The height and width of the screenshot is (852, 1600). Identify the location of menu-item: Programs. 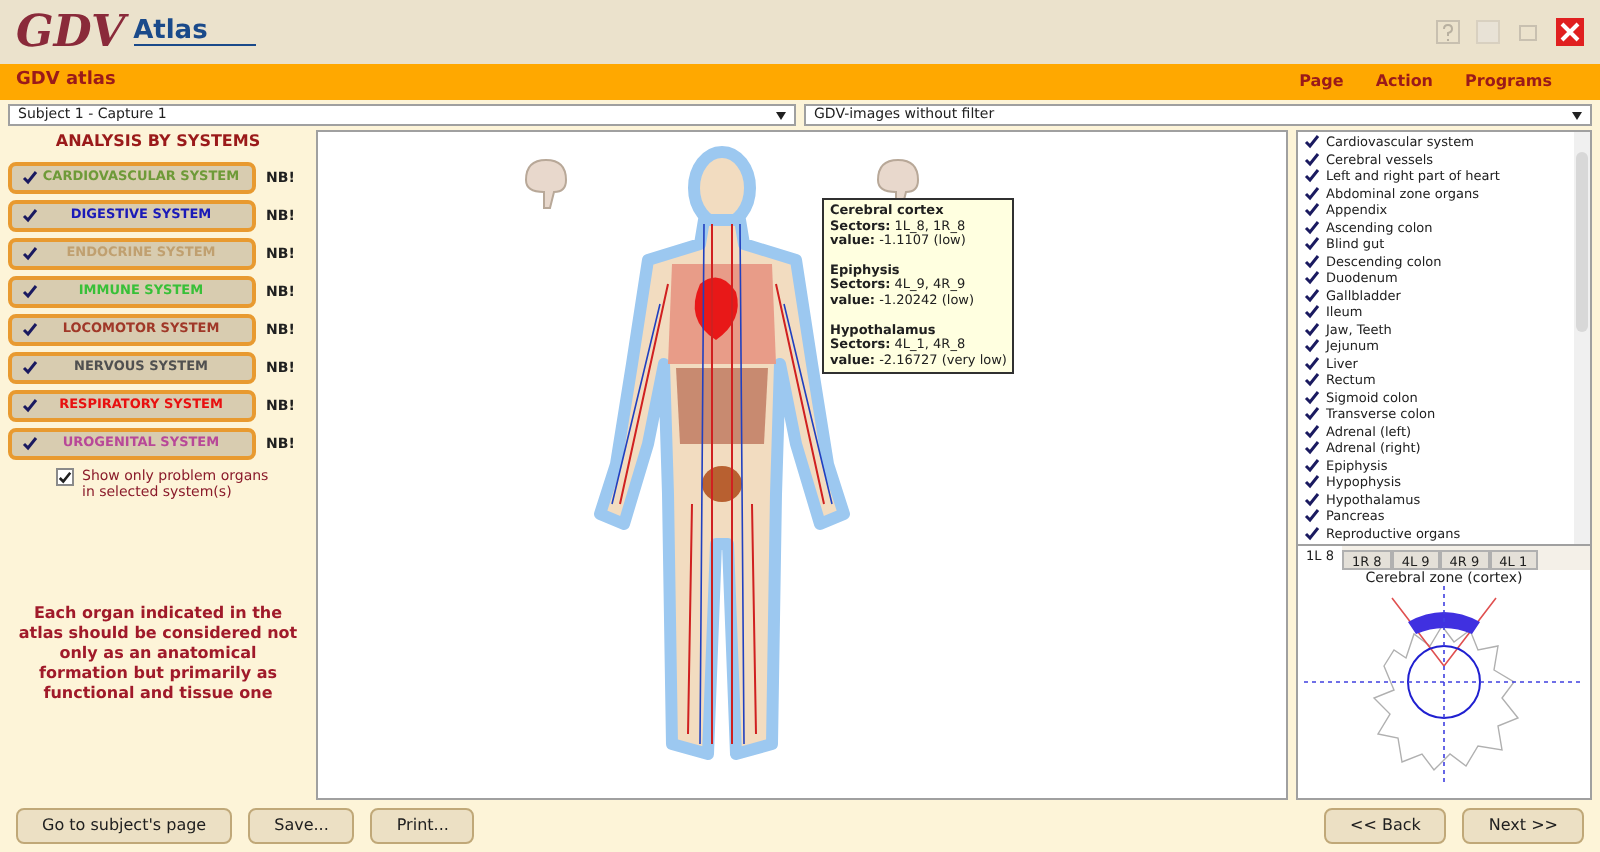
(1508, 82).